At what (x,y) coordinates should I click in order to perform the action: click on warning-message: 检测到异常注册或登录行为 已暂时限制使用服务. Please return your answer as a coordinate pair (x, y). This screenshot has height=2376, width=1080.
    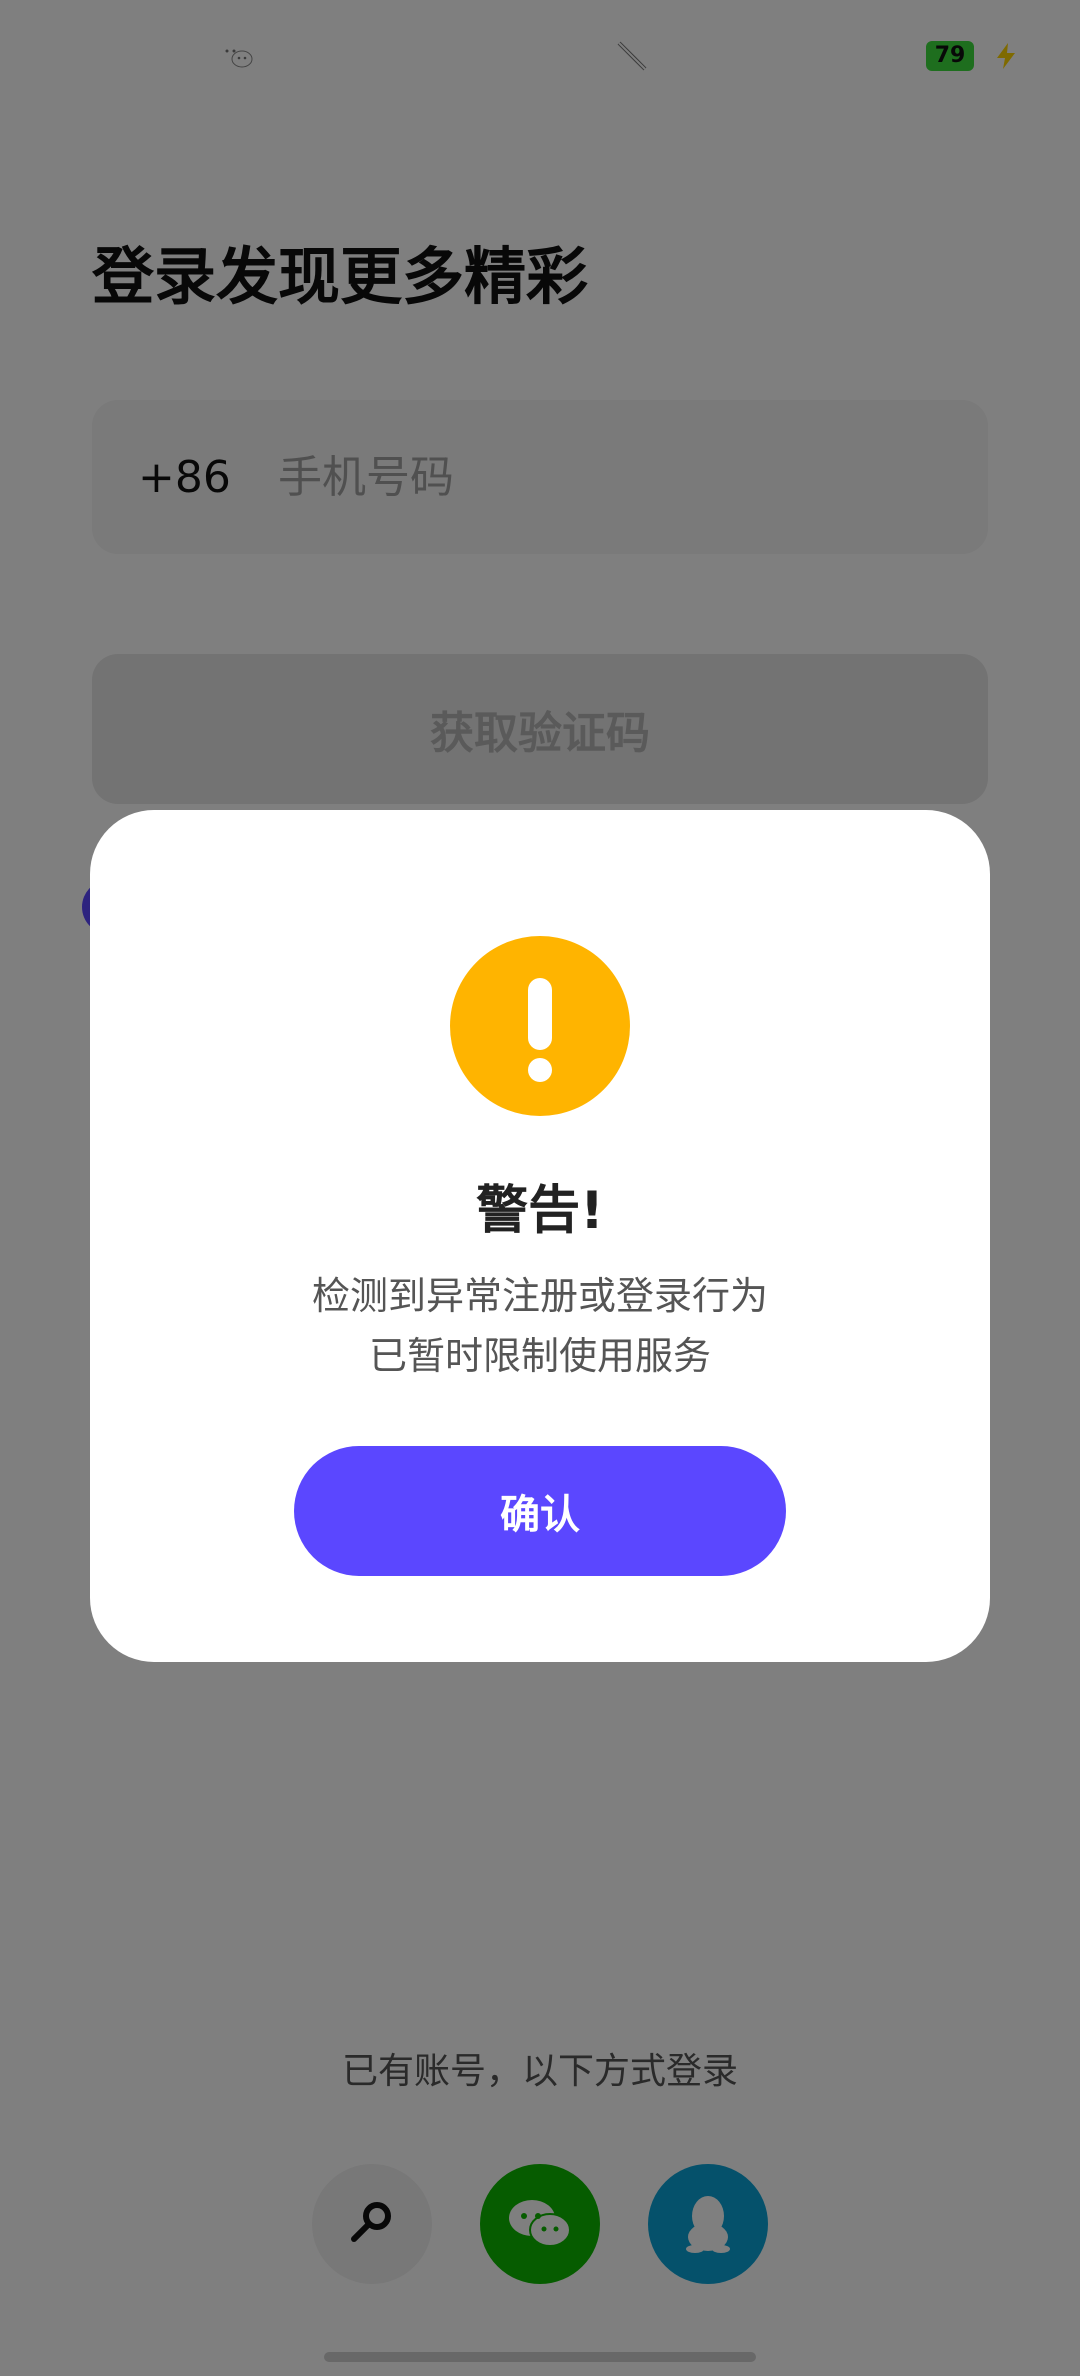
    Looking at the image, I should click on (540, 1326).